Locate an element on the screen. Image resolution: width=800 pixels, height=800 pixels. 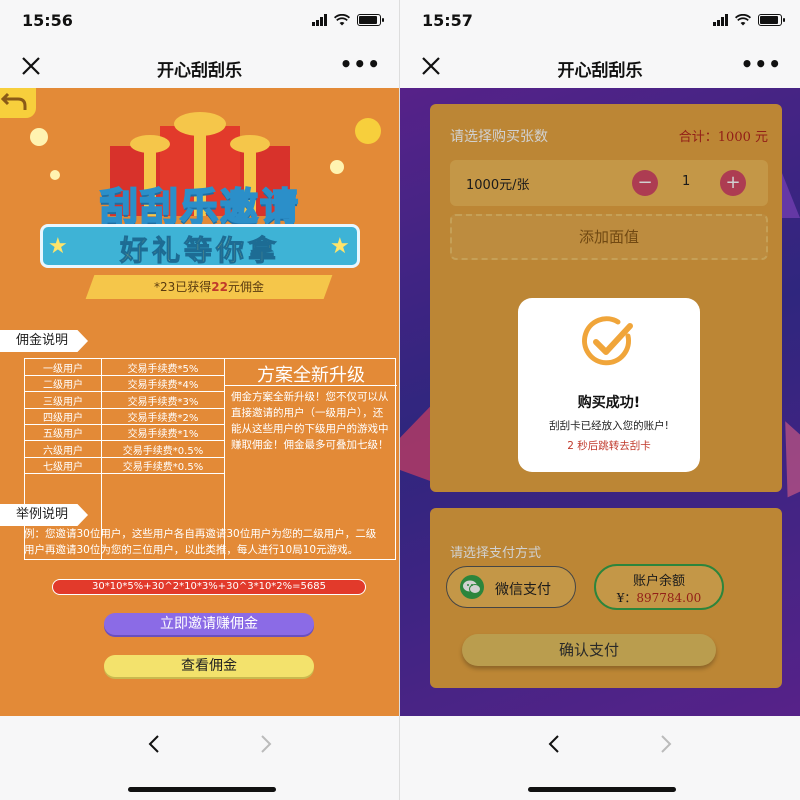
dialog-message: 刮刮卡已经放入您的账户! is located at coordinates (609, 426).